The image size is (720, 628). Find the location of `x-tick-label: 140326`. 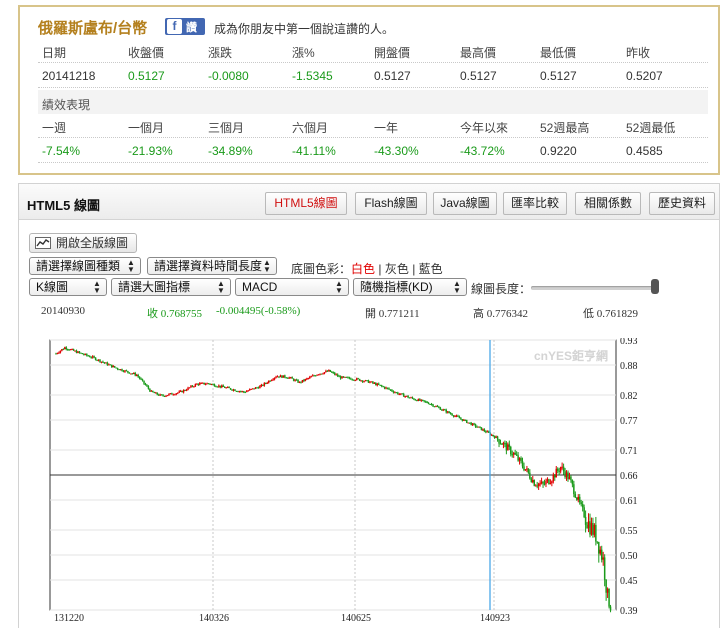

x-tick-label: 140326 is located at coordinates (214, 618).